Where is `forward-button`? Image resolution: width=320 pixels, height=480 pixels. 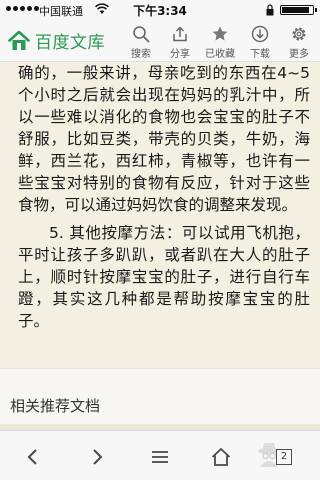
forward-button is located at coordinates (97, 457).